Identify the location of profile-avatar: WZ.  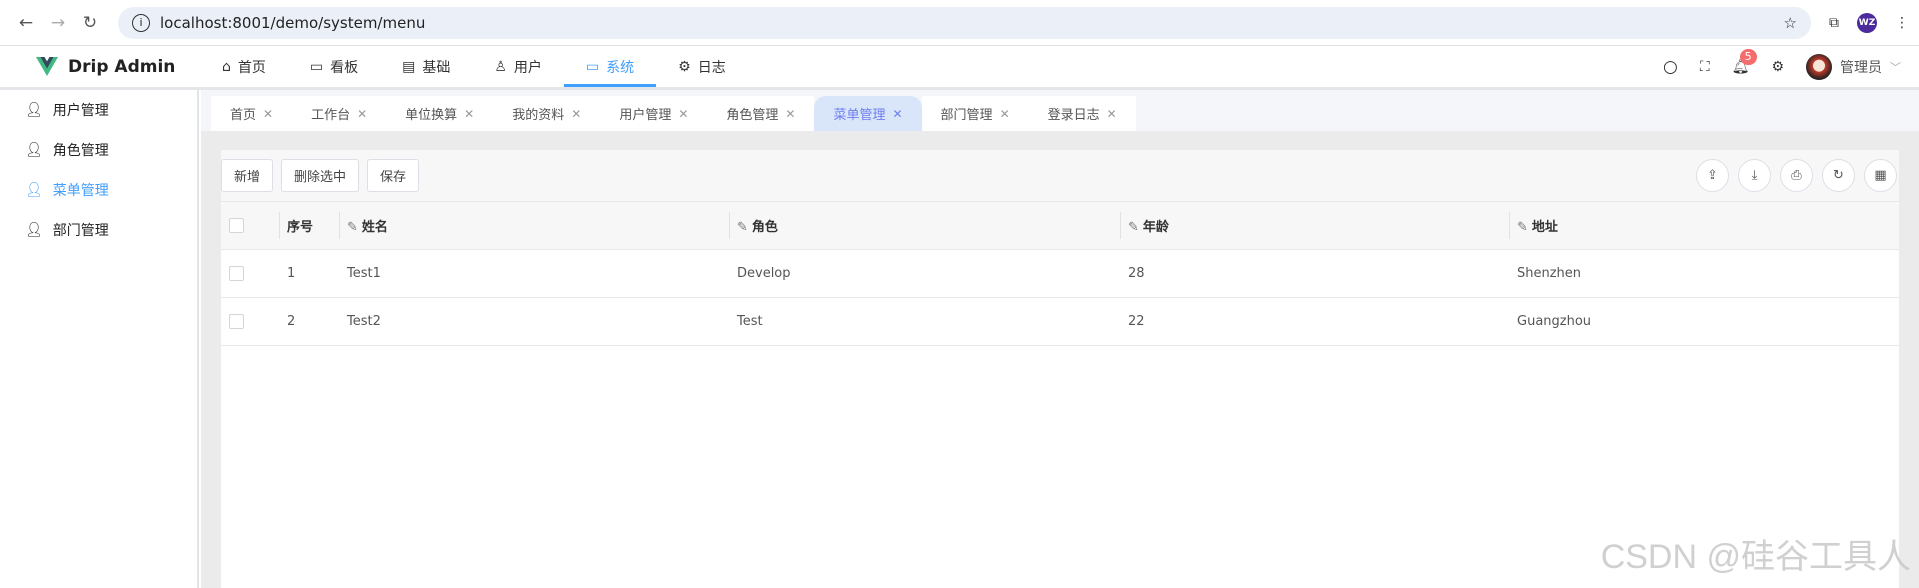
(1867, 22).